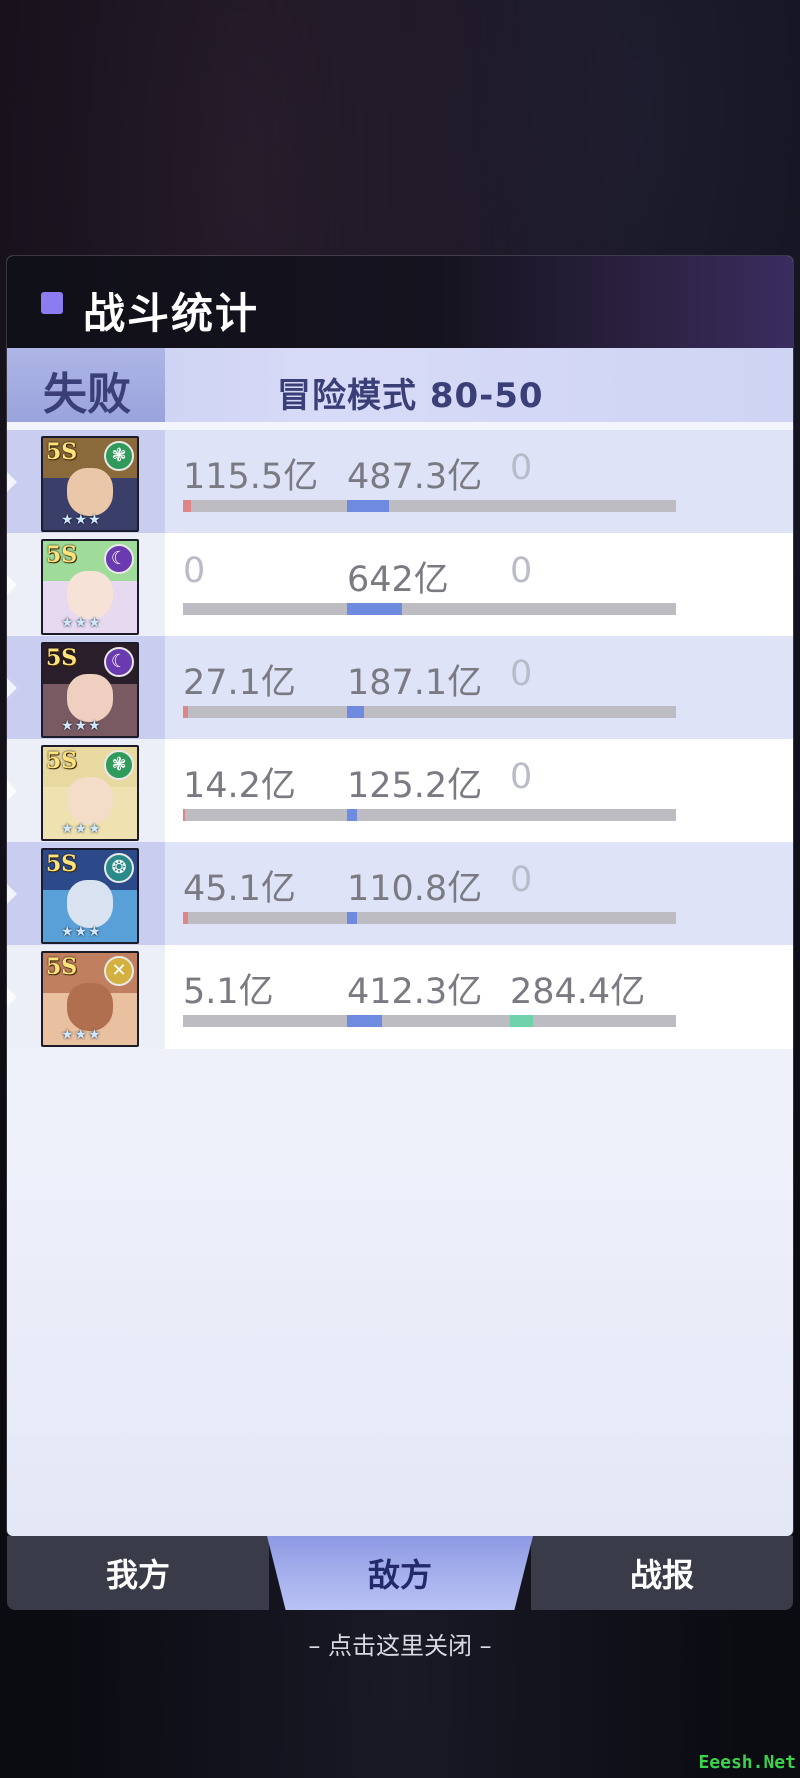  I want to click on damage-value: 115.5亿, so click(251, 477).